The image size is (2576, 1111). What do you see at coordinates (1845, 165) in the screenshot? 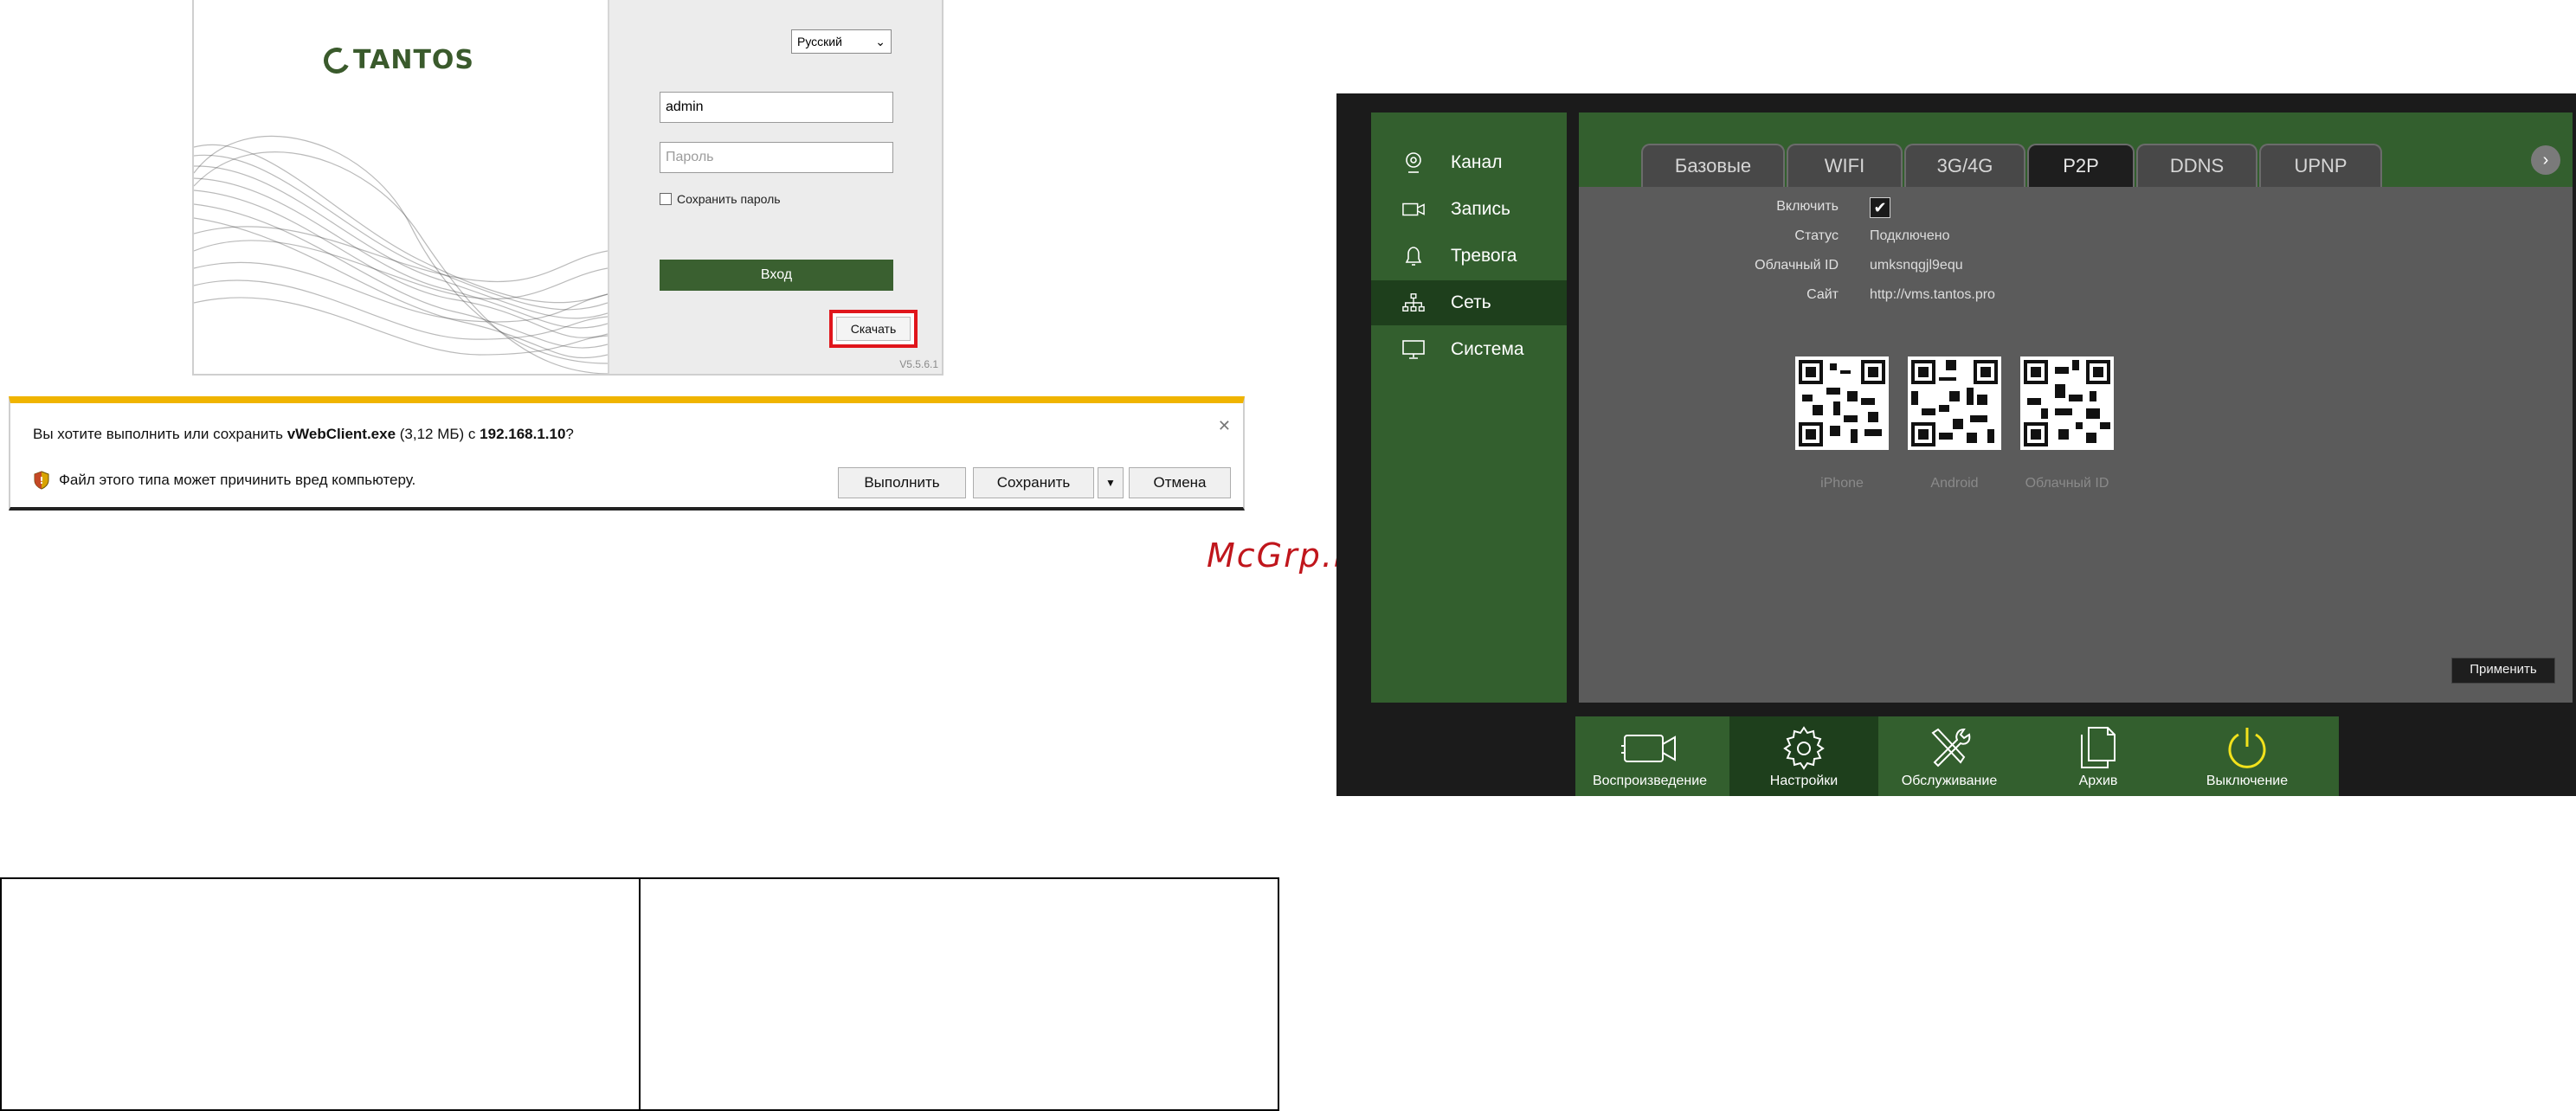
I see `tab-wifi: WIFI` at bounding box center [1845, 165].